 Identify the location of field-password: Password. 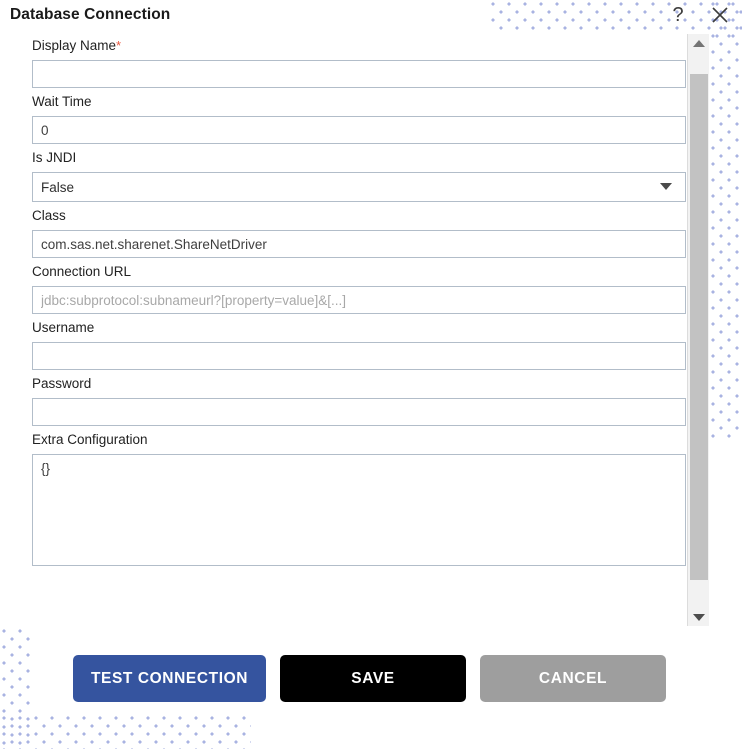
(343, 401).